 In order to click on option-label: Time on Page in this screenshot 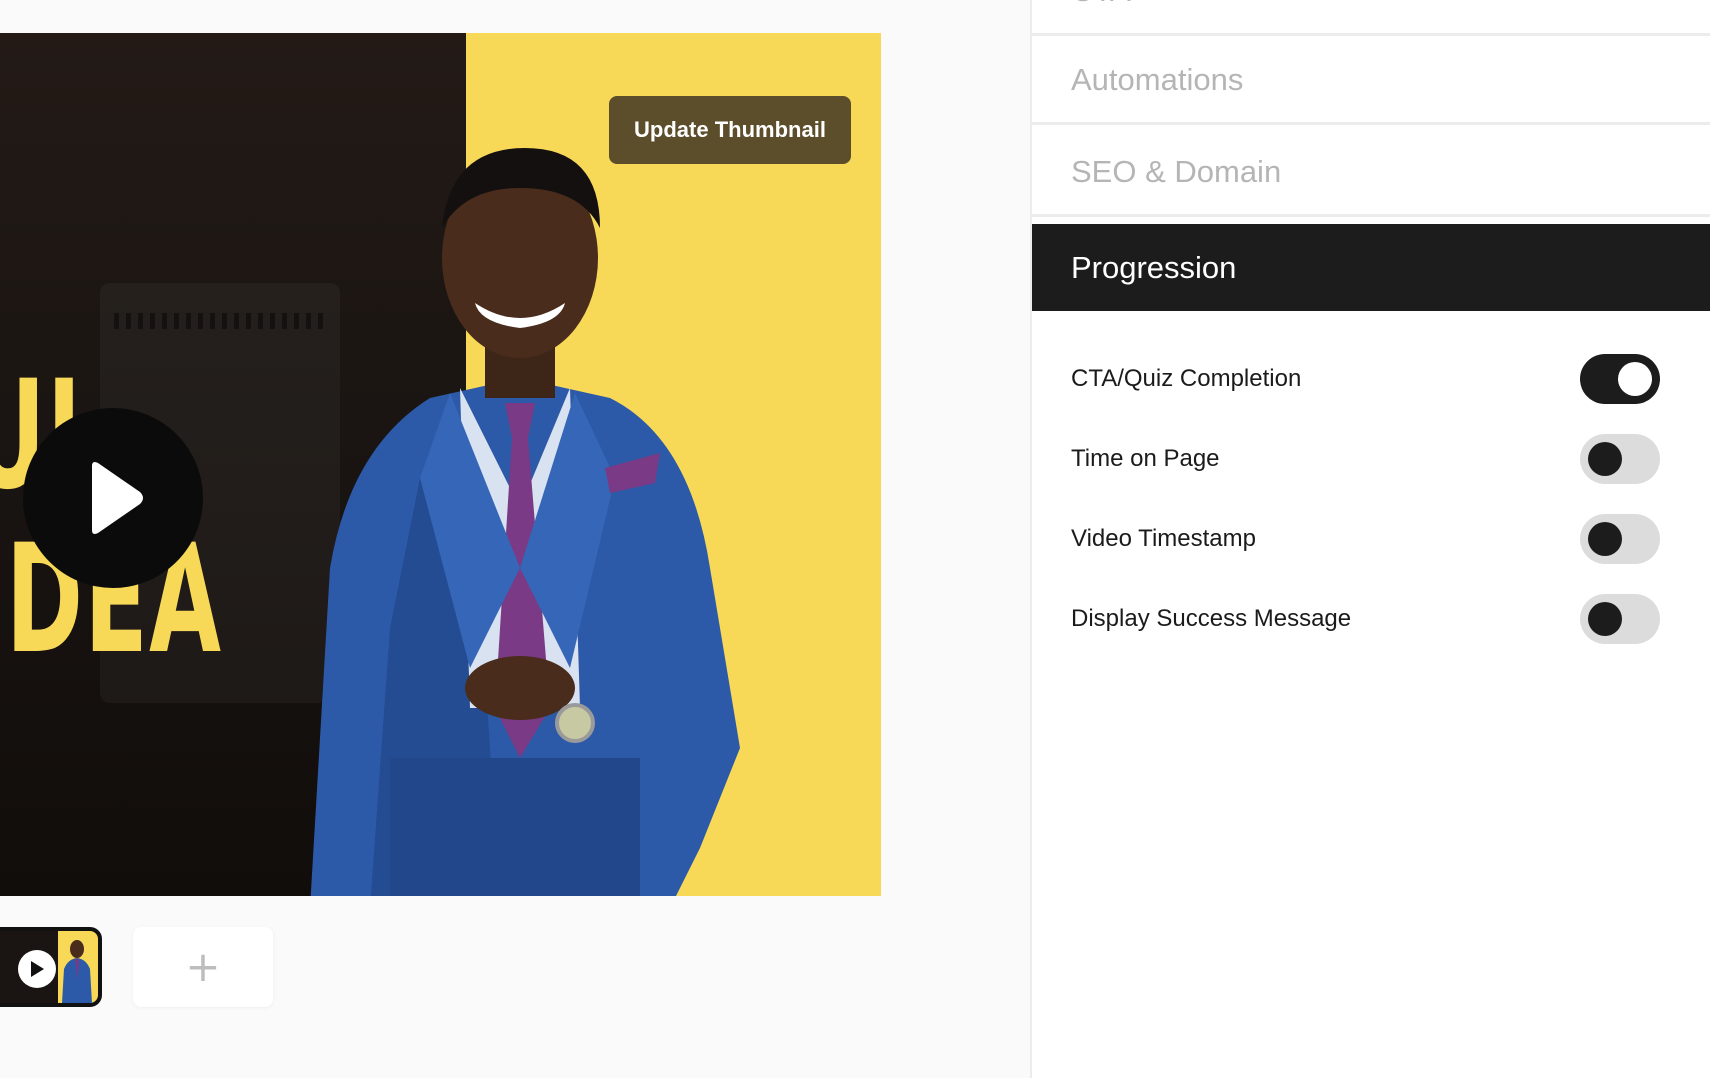, I will do `click(1145, 458)`.